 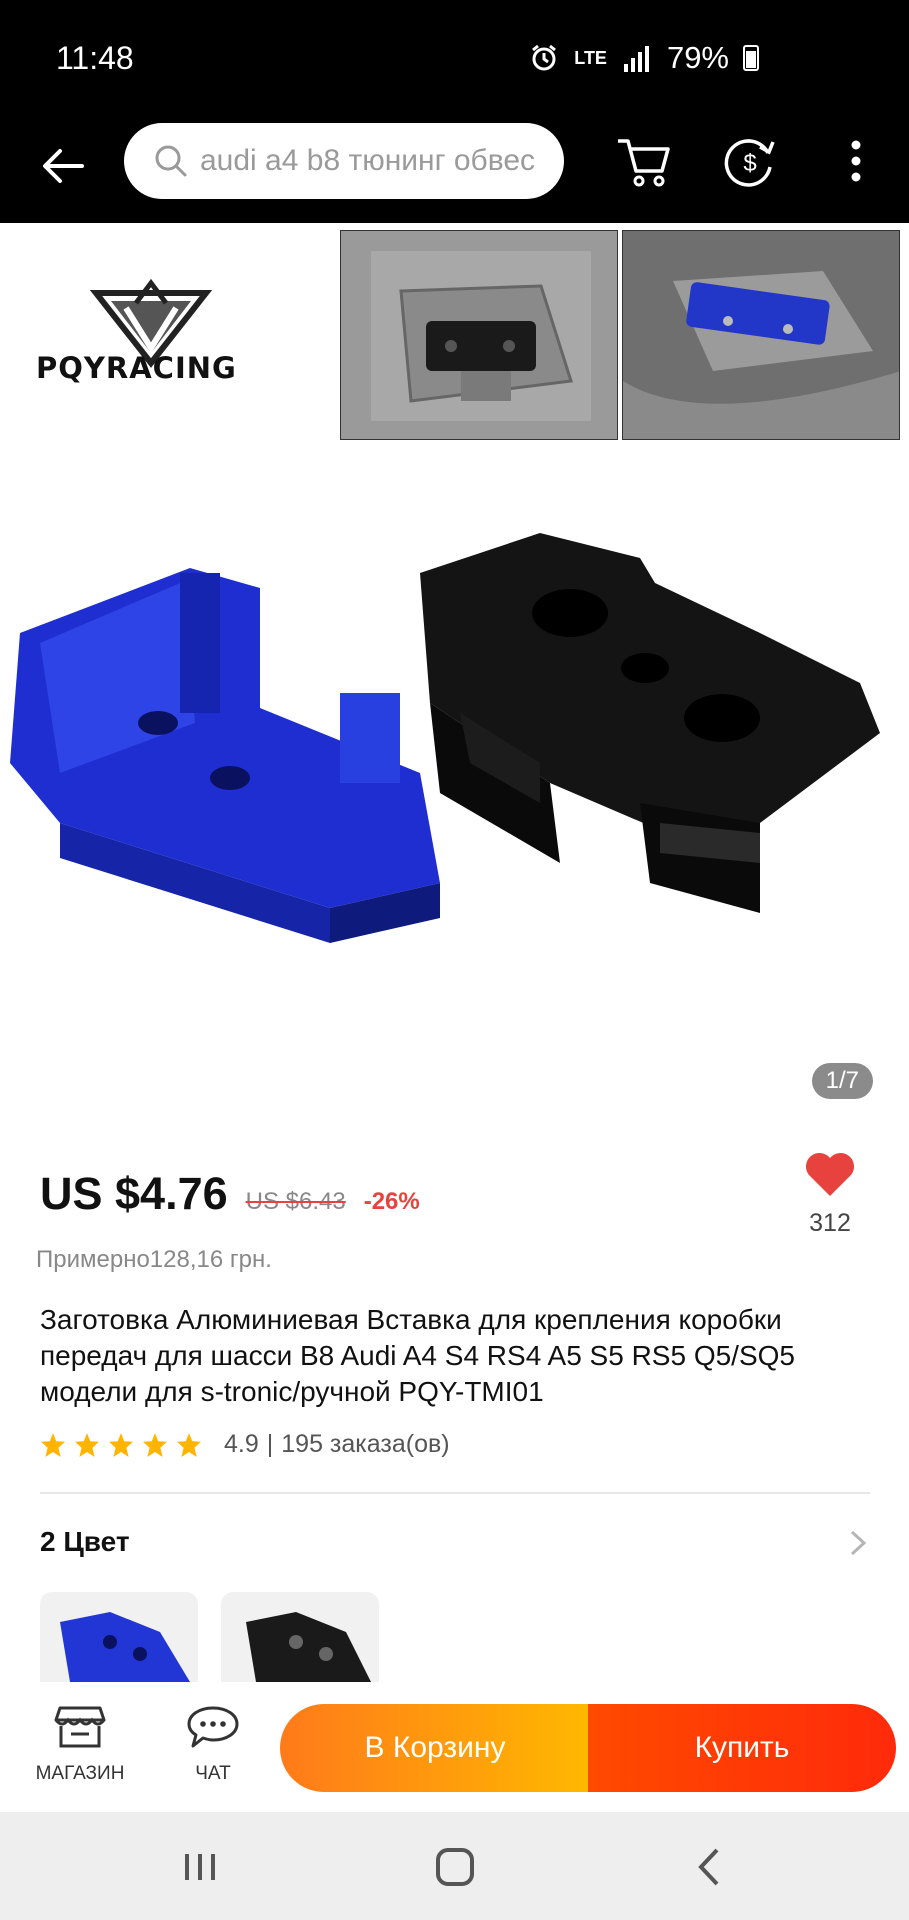 What do you see at coordinates (856, 161) in the screenshot?
I see `more-menu-icon` at bounding box center [856, 161].